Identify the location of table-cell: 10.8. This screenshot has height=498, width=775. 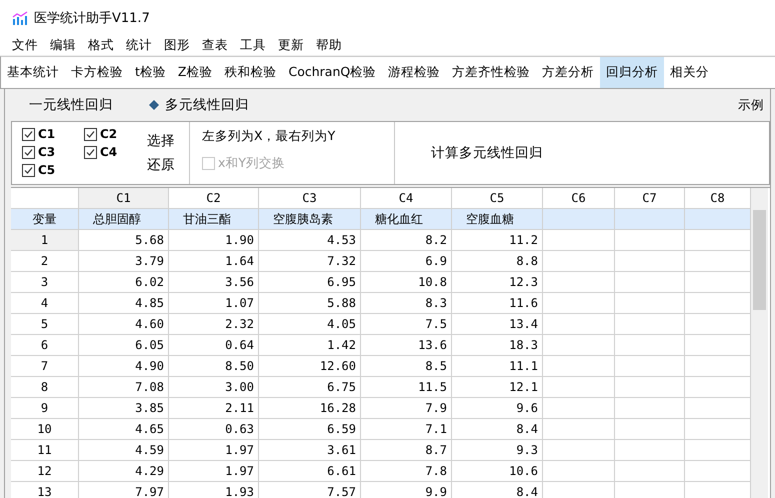
(406, 282).